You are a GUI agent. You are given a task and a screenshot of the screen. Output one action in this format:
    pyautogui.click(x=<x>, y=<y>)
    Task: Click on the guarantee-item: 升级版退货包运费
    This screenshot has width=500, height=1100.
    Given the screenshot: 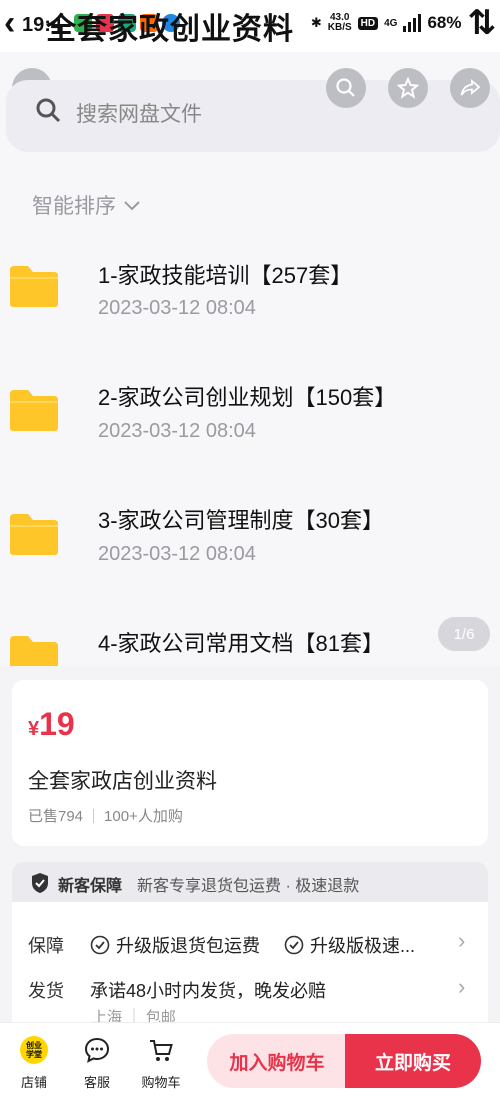 What is the action you would take?
    pyautogui.click(x=175, y=945)
    